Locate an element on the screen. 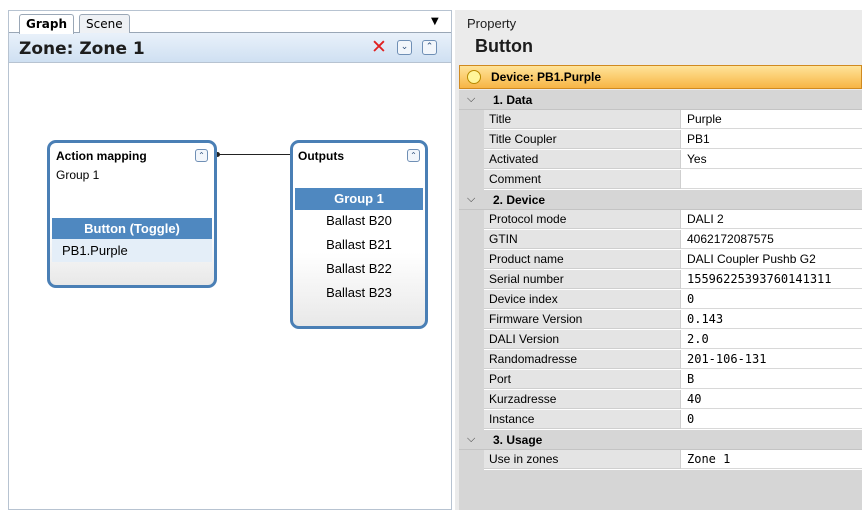  property-row: Device index 0 is located at coordinates (660, 300).